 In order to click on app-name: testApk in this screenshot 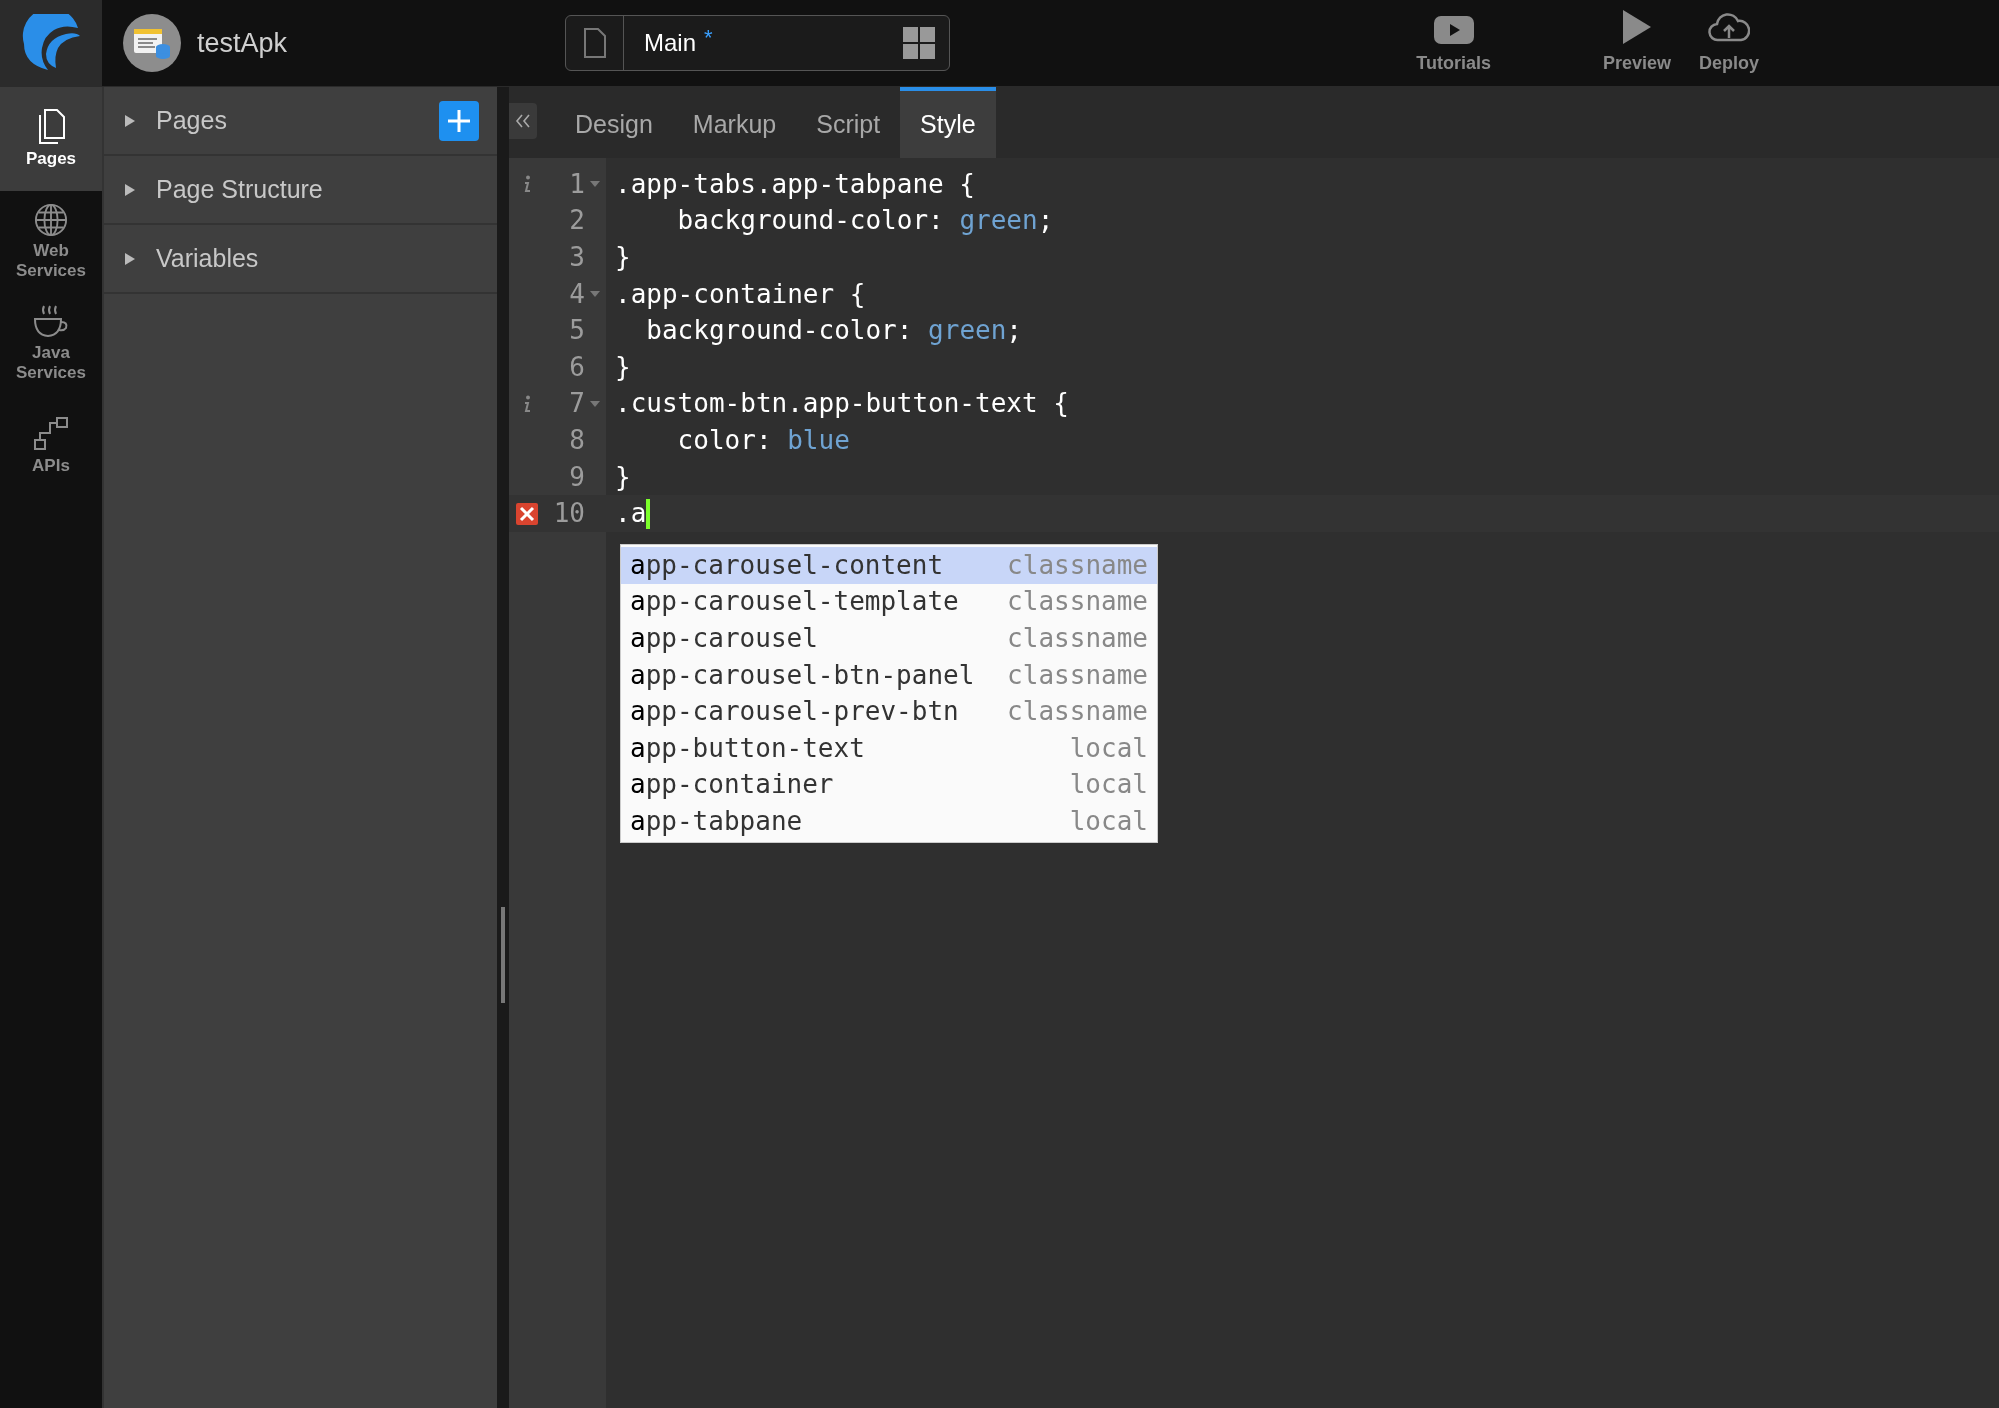, I will do `click(242, 43)`.